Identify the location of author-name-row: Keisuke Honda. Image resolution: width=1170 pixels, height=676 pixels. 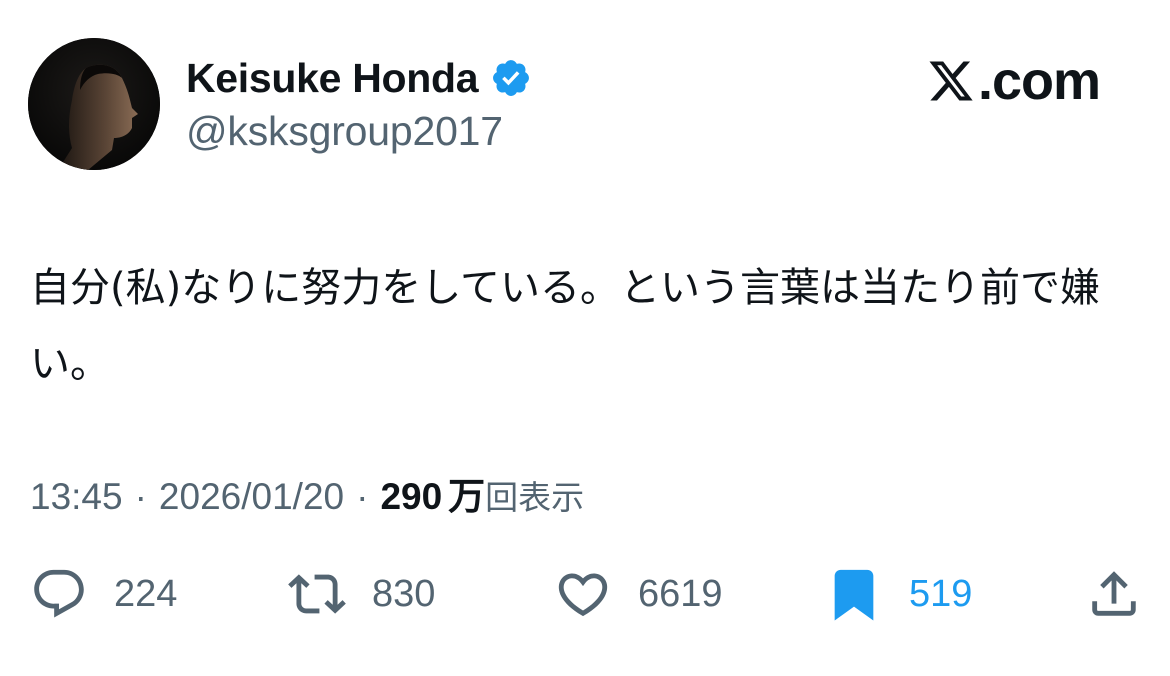
(359, 78).